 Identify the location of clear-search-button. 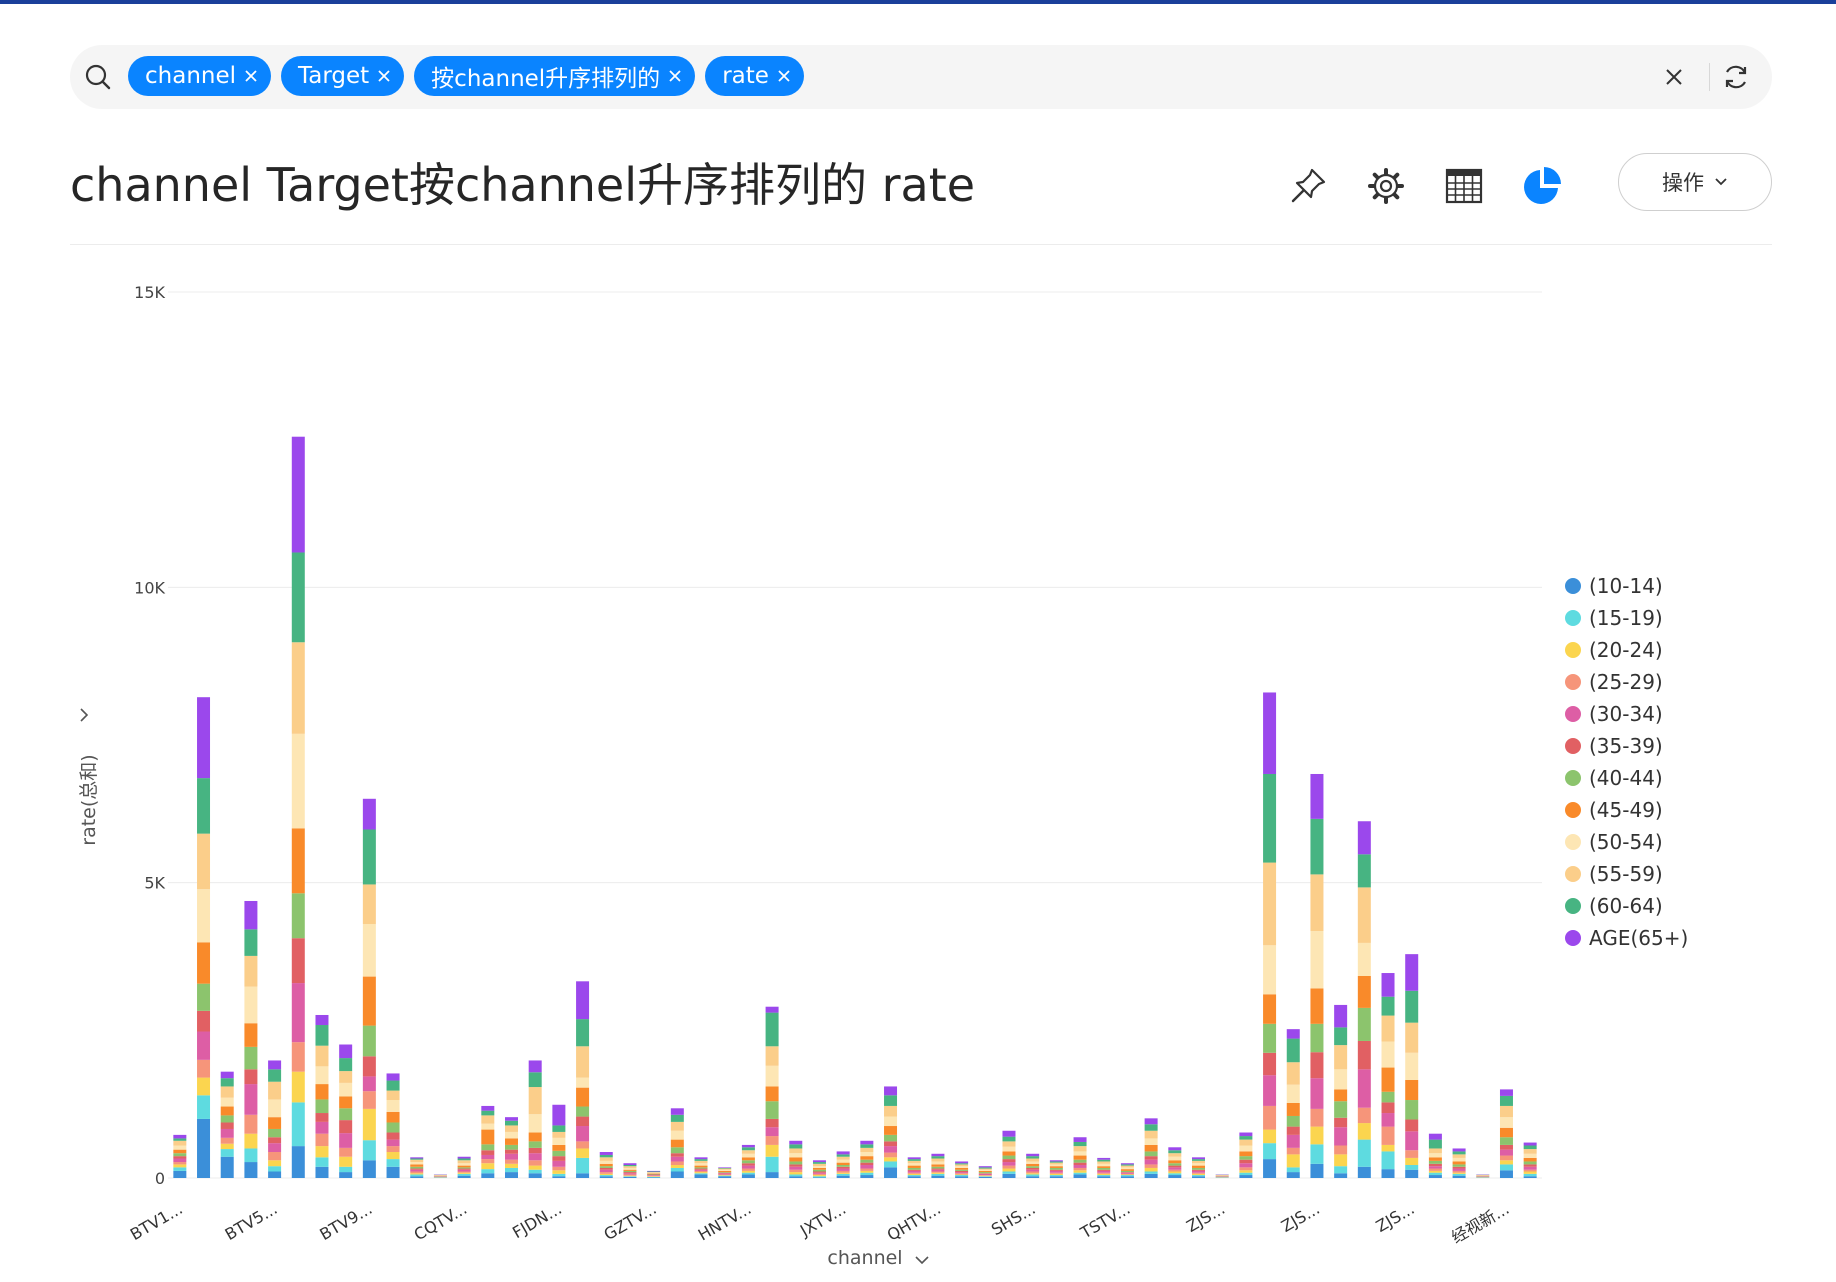
(1674, 77).